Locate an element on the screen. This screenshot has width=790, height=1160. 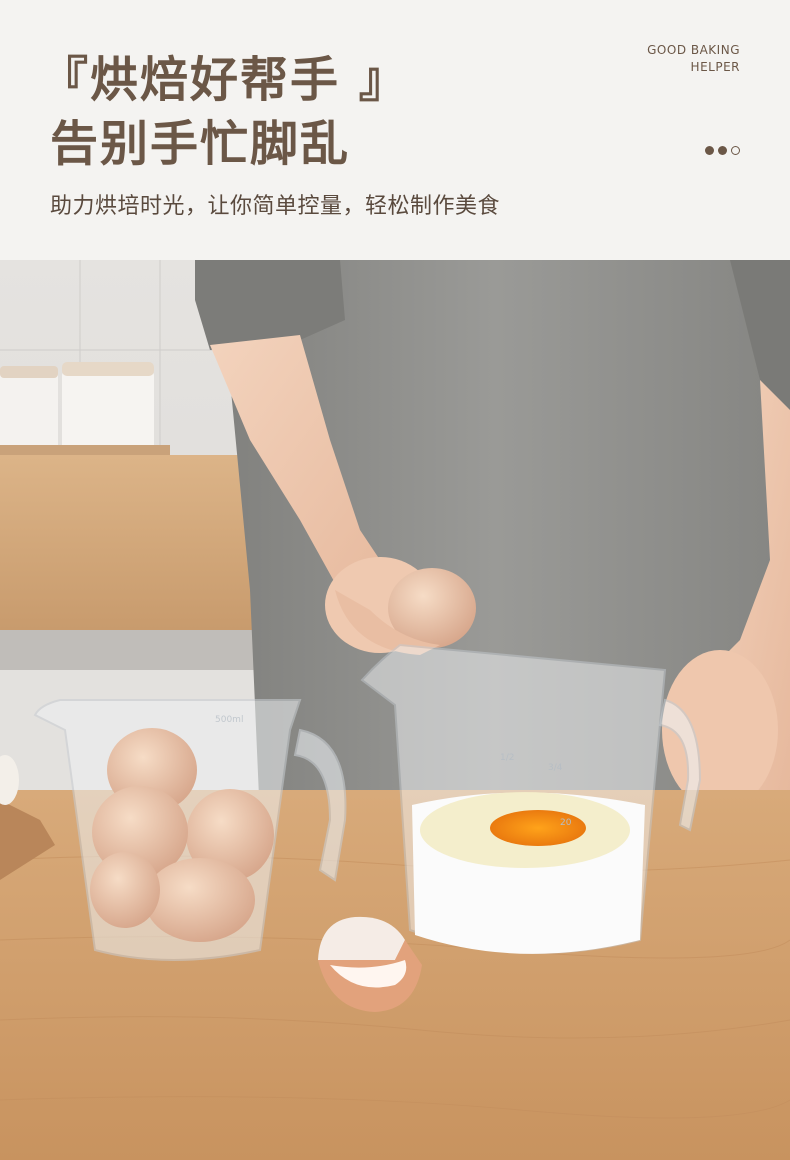
english-tagline-line-2: HELPER is located at coordinates (715, 67).